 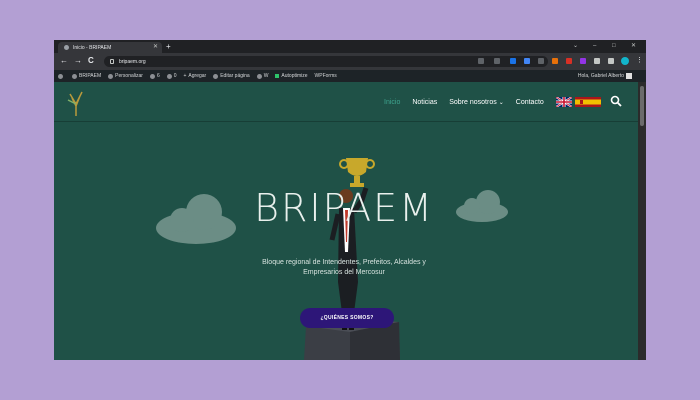 What do you see at coordinates (326, 76) in the screenshot?
I see `admin-wpforms: WPForms` at bounding box center [326, 76].